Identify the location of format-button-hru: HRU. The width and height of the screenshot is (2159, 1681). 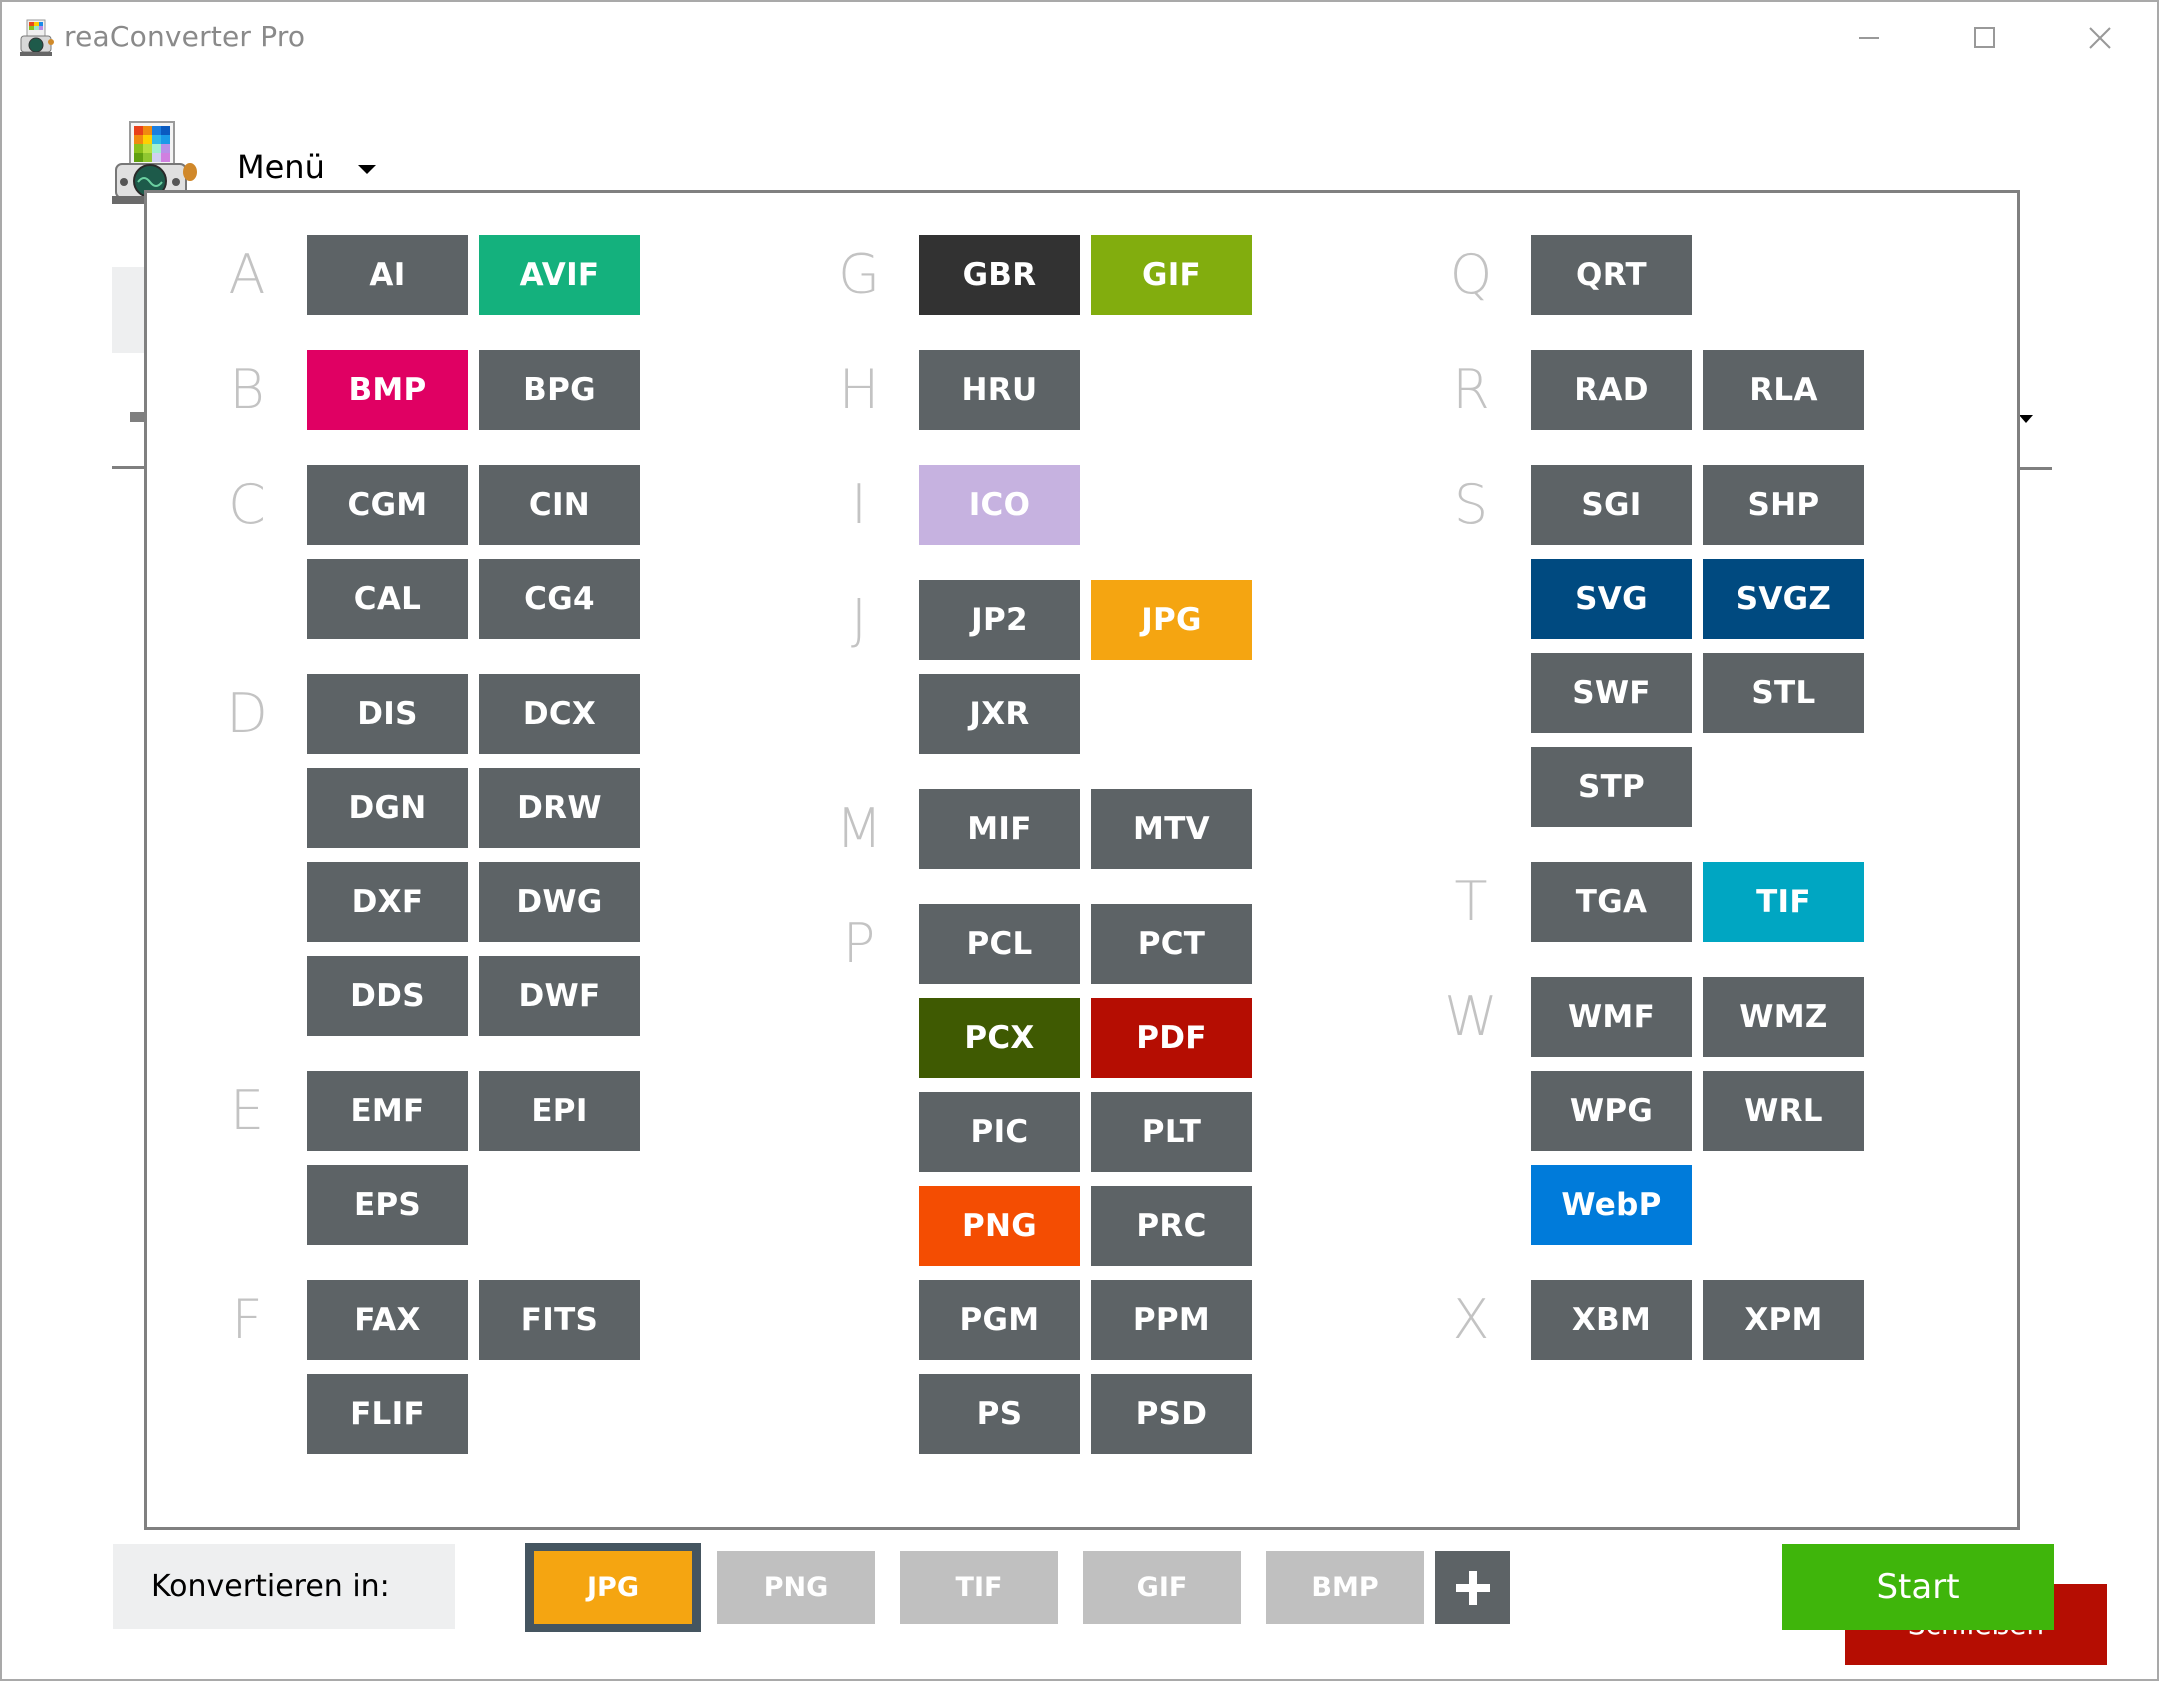
(999, 390).